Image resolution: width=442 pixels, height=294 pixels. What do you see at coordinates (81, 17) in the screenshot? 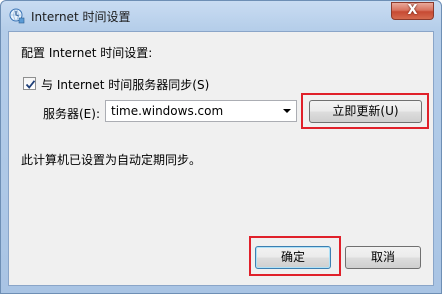
I see `window-title: Internet 时间设置` at bounding box center [81, 17].